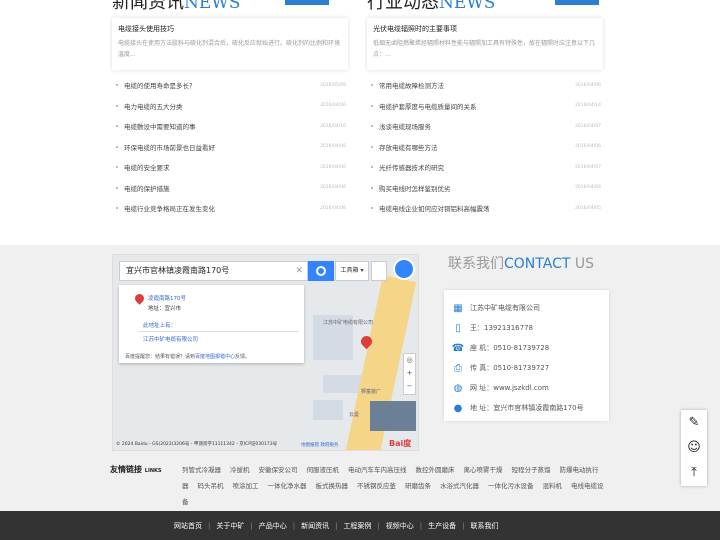 This screenshot has height=540, width=720. I want to click on list-item: 电缆行业竞争格局正在发生变化 2016/04/06, so click(230, 208).